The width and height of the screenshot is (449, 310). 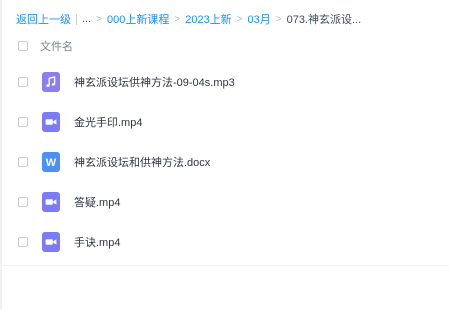 I want to click on table-header: 文件名, so click(x=45, y=46).